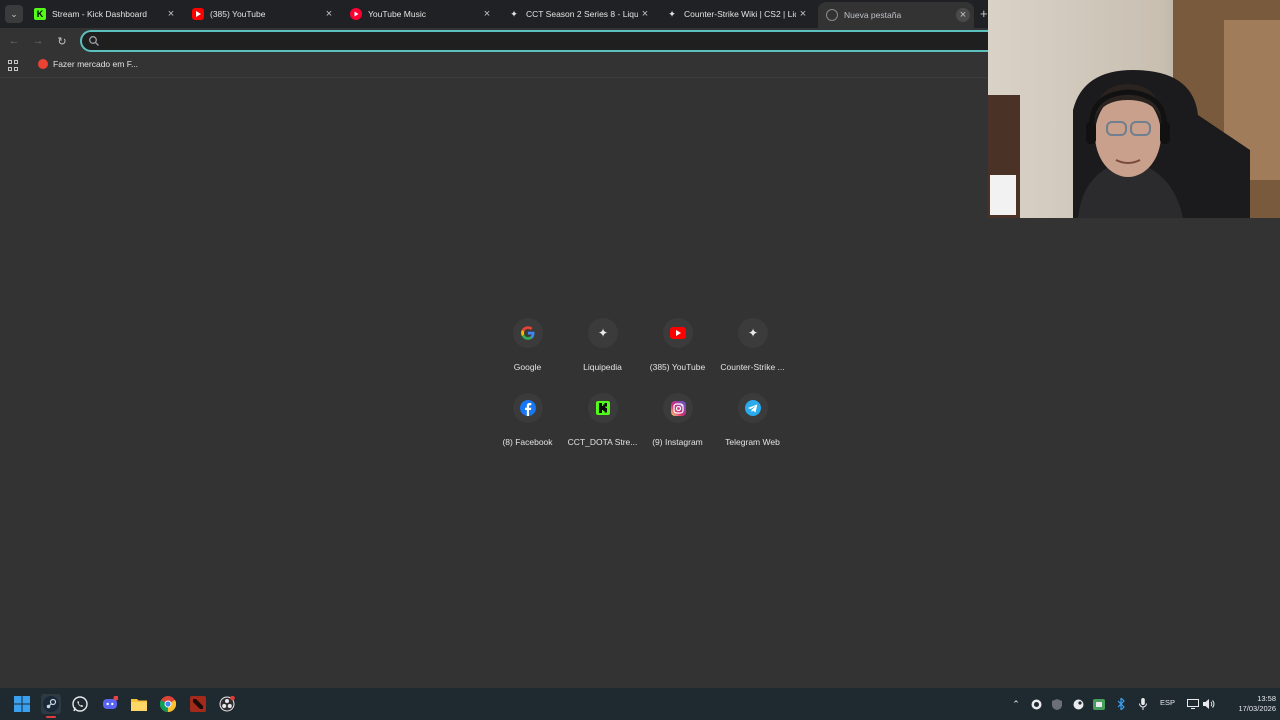  What do you see at coordinates (602, 353) in the screenshot?
I see `shortcut-liquipedia: ✦ Liquipedia` at bounding box center [602, 353].